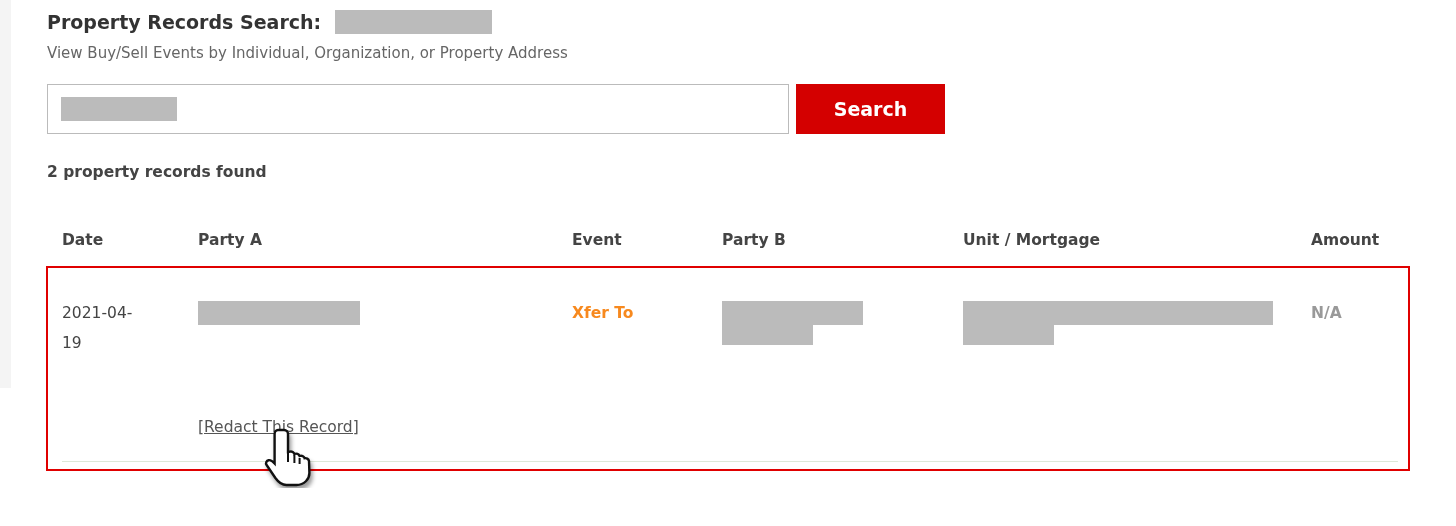 Image resolution: width=1456 pixels, height=526 pixels. Describe the element at coordinates (754, 240) in the screenshot. I see `column-header: Party B` at that location.